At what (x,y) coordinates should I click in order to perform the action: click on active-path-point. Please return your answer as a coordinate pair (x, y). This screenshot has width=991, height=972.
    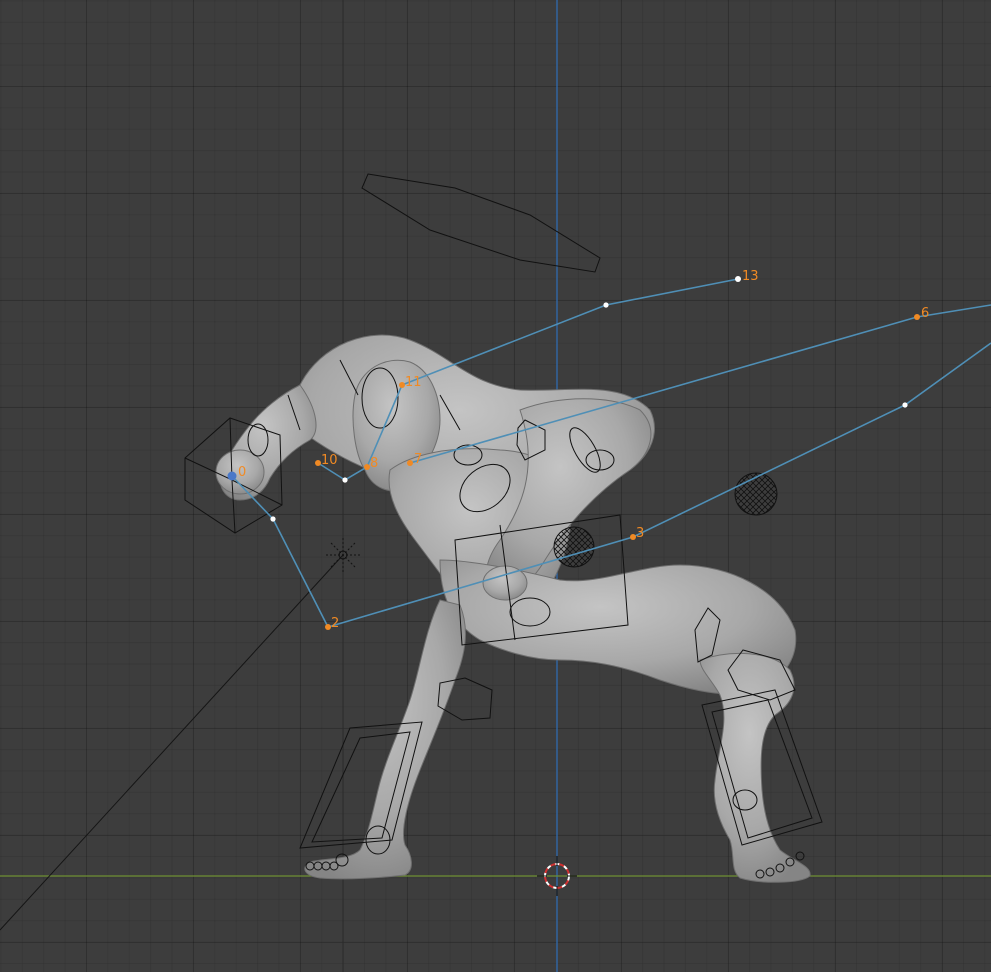
    Looking at the image, I should click on (232, 476).